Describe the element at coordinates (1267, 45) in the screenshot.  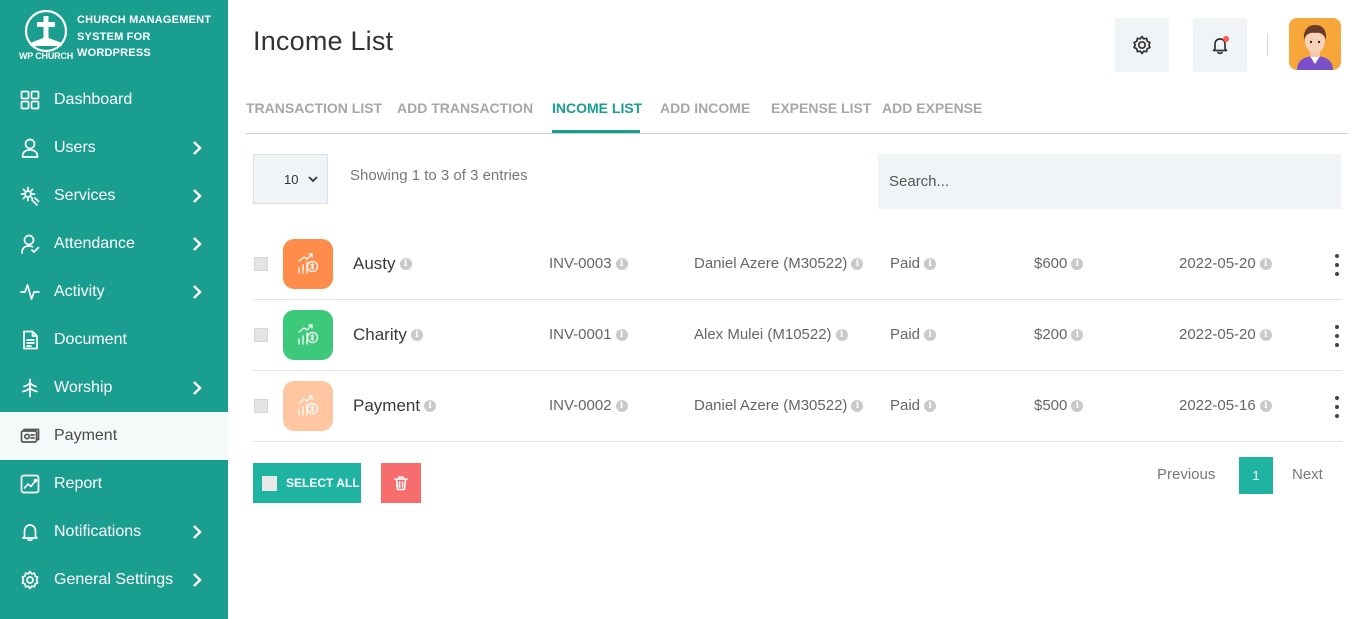
I see `header-divider` at that location.